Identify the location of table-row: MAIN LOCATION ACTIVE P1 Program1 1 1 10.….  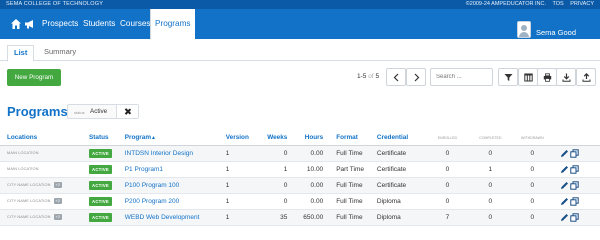
(300, 169).